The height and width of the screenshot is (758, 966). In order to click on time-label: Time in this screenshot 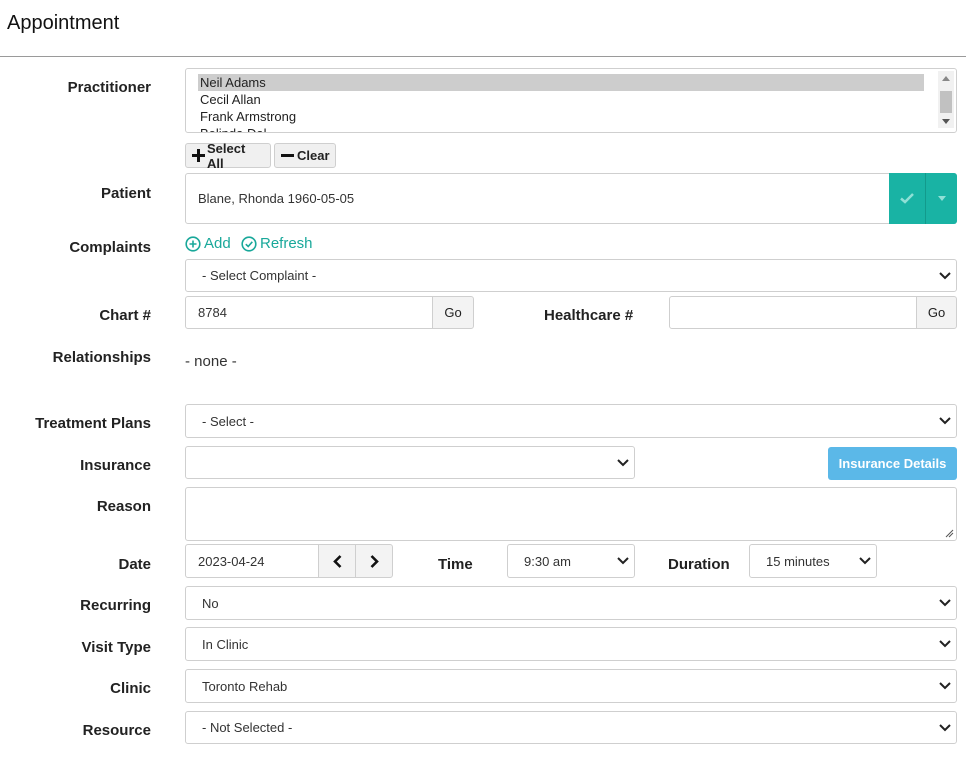, I will do `click(455, 564)`.